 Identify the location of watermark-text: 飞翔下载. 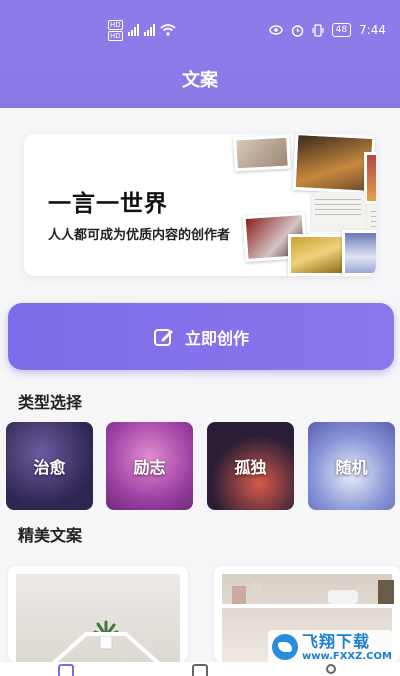
(336, 641).